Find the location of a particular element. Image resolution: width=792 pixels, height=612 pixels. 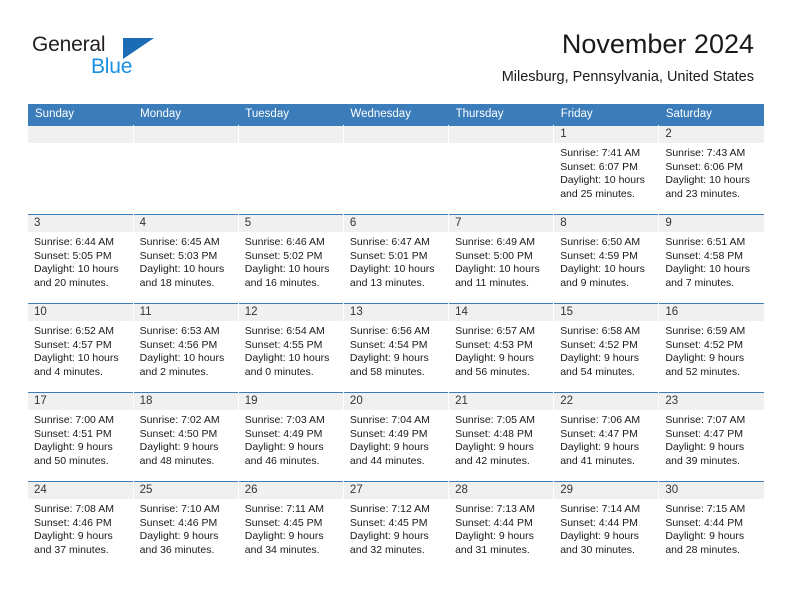

sunset-text: Sunset: 5:00 PM is located at coordinates (494, 255).